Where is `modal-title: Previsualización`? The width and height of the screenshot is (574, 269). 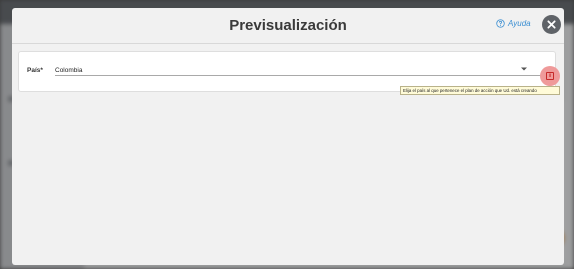 modal-title: Previsualización is located at coordinates (288, 25).